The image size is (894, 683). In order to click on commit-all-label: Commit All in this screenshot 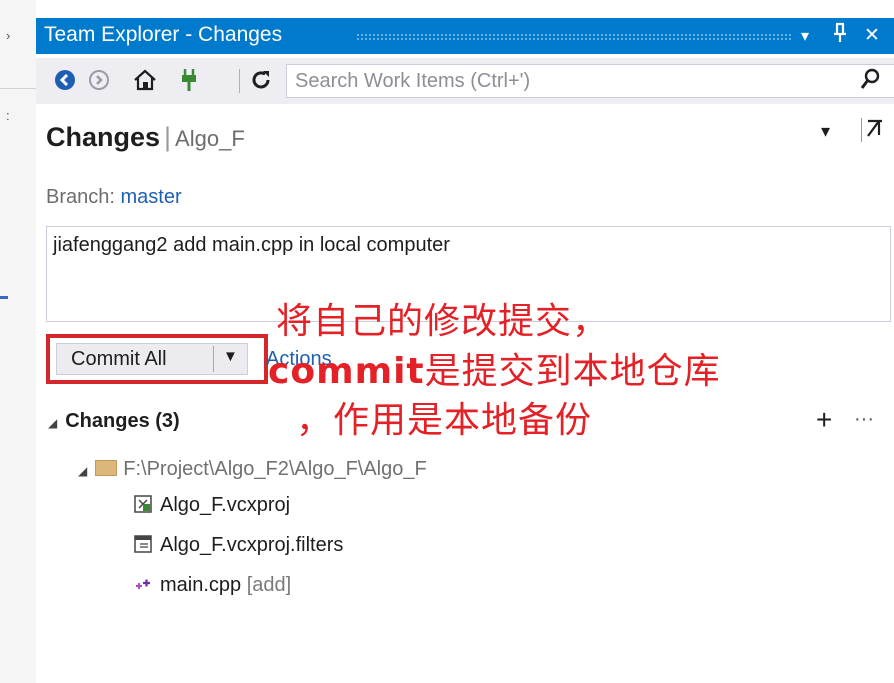, I will do `click(119, 359)`.